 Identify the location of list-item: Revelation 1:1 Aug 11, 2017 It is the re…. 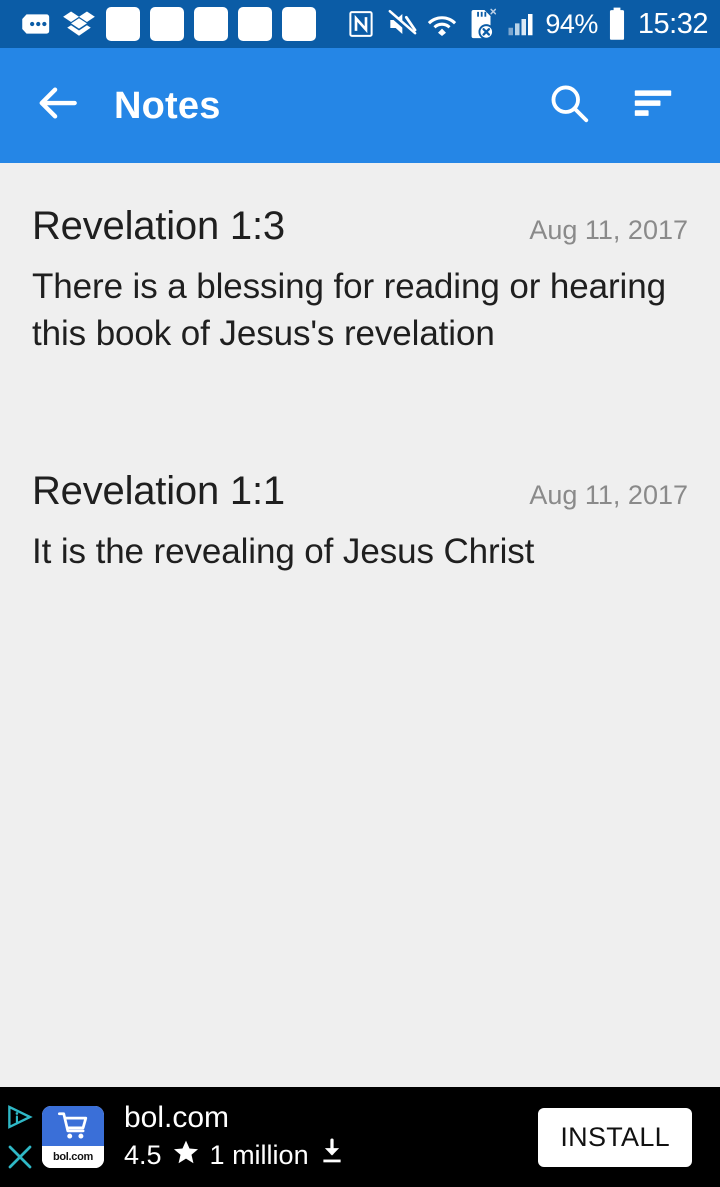
(360, 527).